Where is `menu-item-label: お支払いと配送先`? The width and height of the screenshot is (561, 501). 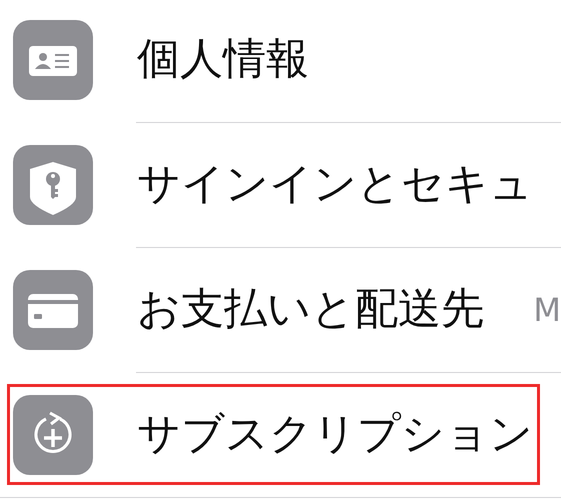
menu-item-label: お支払いと配送先 is located at coordinates (310, 310).